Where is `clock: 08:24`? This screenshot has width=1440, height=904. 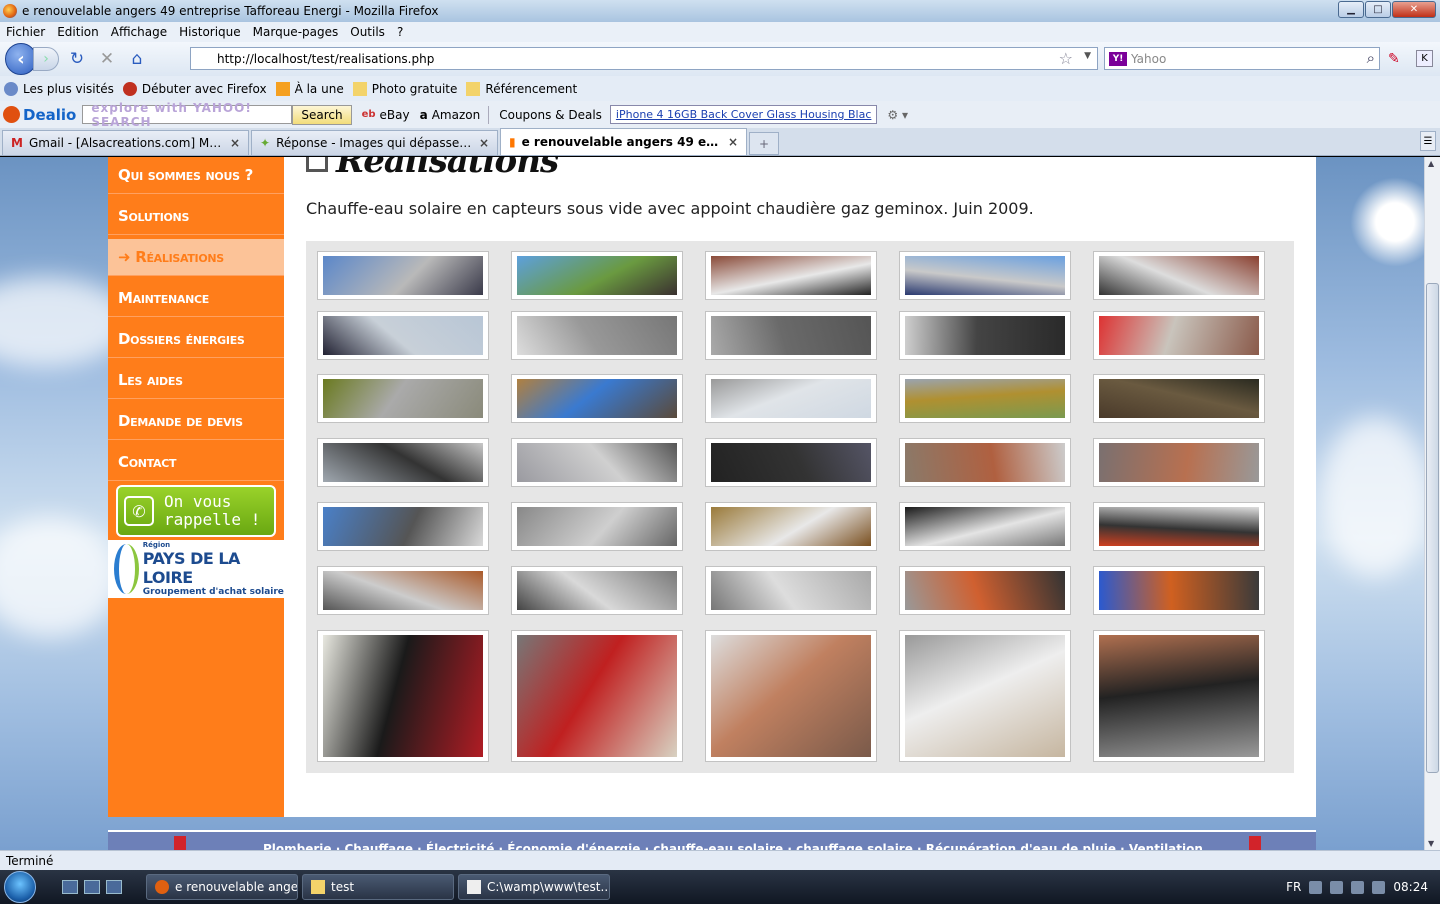 clock: 08:24 is located at coordinates (1410, 887).